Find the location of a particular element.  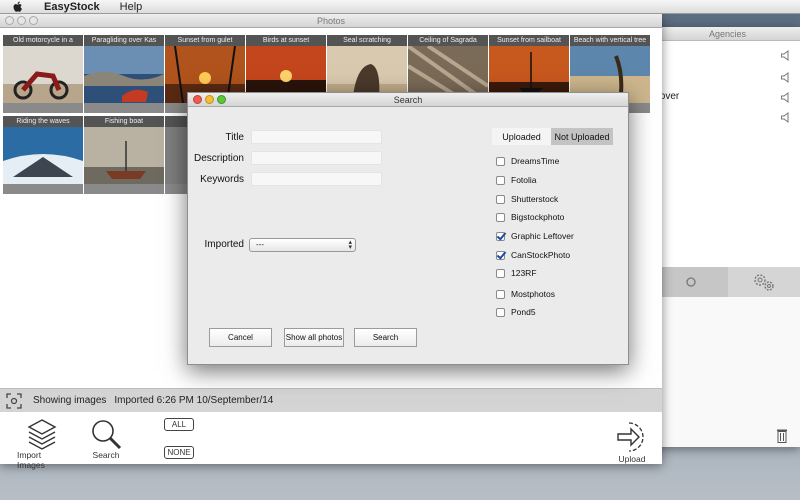

description-input is located at coordinates (316, 158).